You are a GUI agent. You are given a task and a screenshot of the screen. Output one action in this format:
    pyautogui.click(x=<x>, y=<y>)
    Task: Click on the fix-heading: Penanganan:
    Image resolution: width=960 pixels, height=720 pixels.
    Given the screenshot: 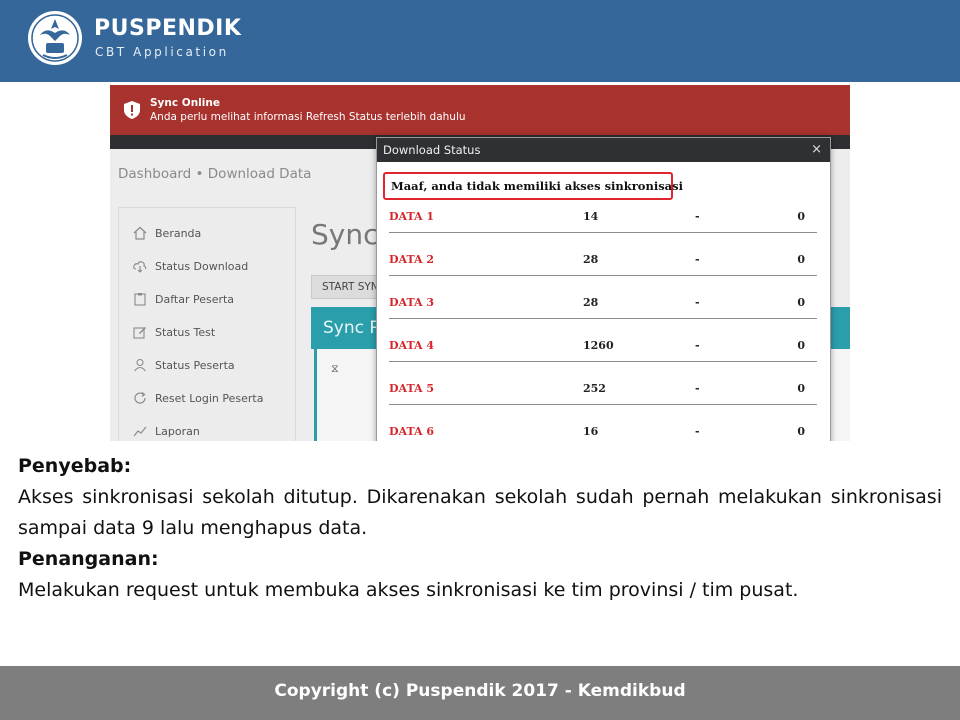 What is the action you would take?
    pyautogui.click(x=88, y=559)
    